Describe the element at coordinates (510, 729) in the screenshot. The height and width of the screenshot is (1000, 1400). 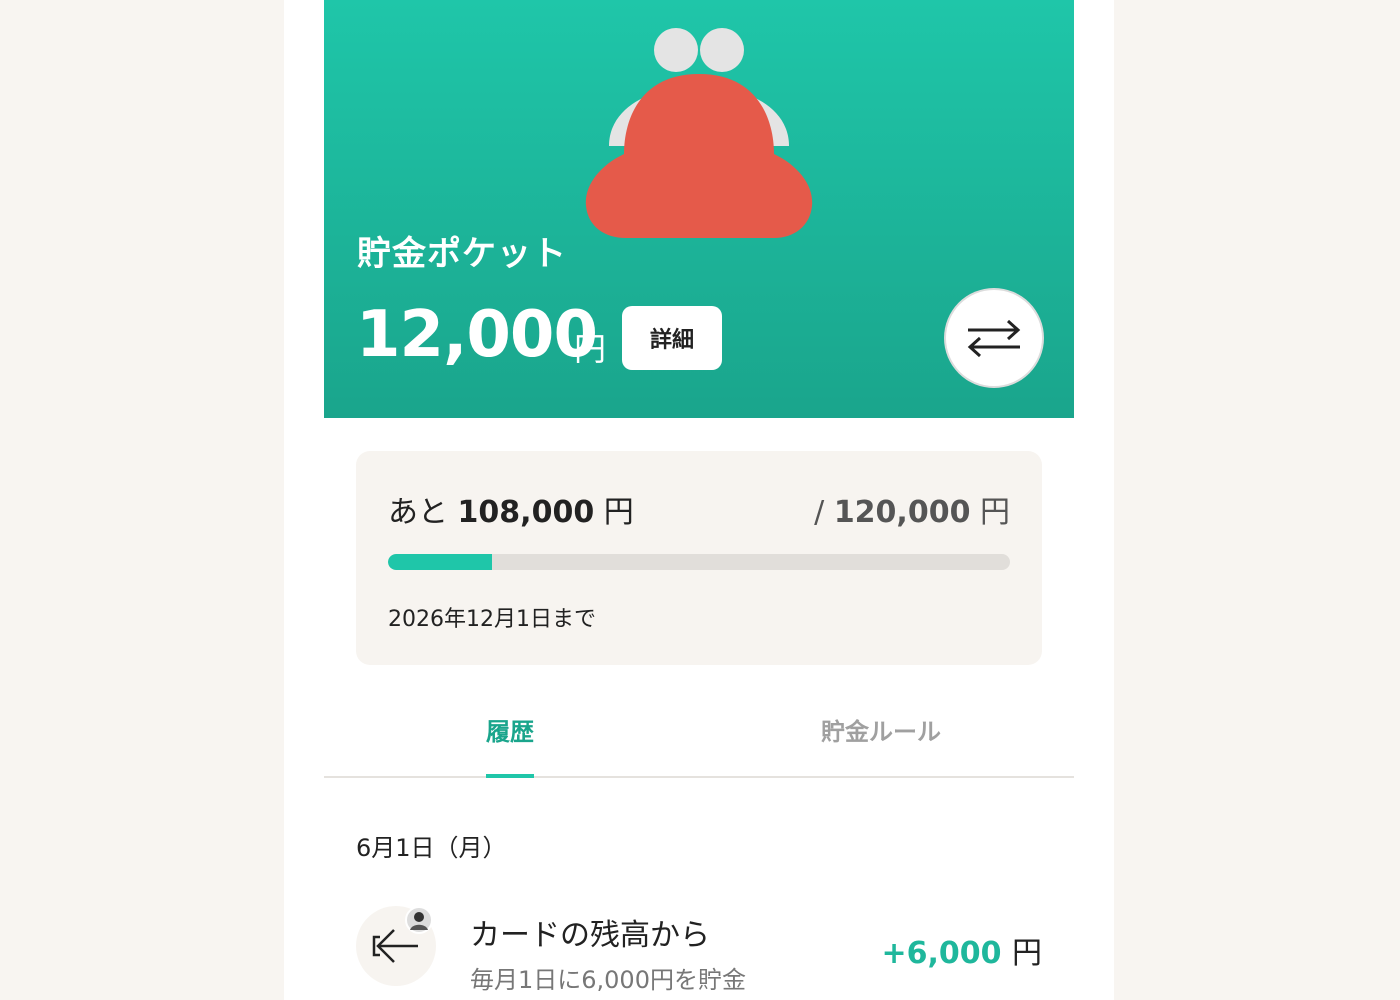
I see `tab-history: 履歴` at that location.